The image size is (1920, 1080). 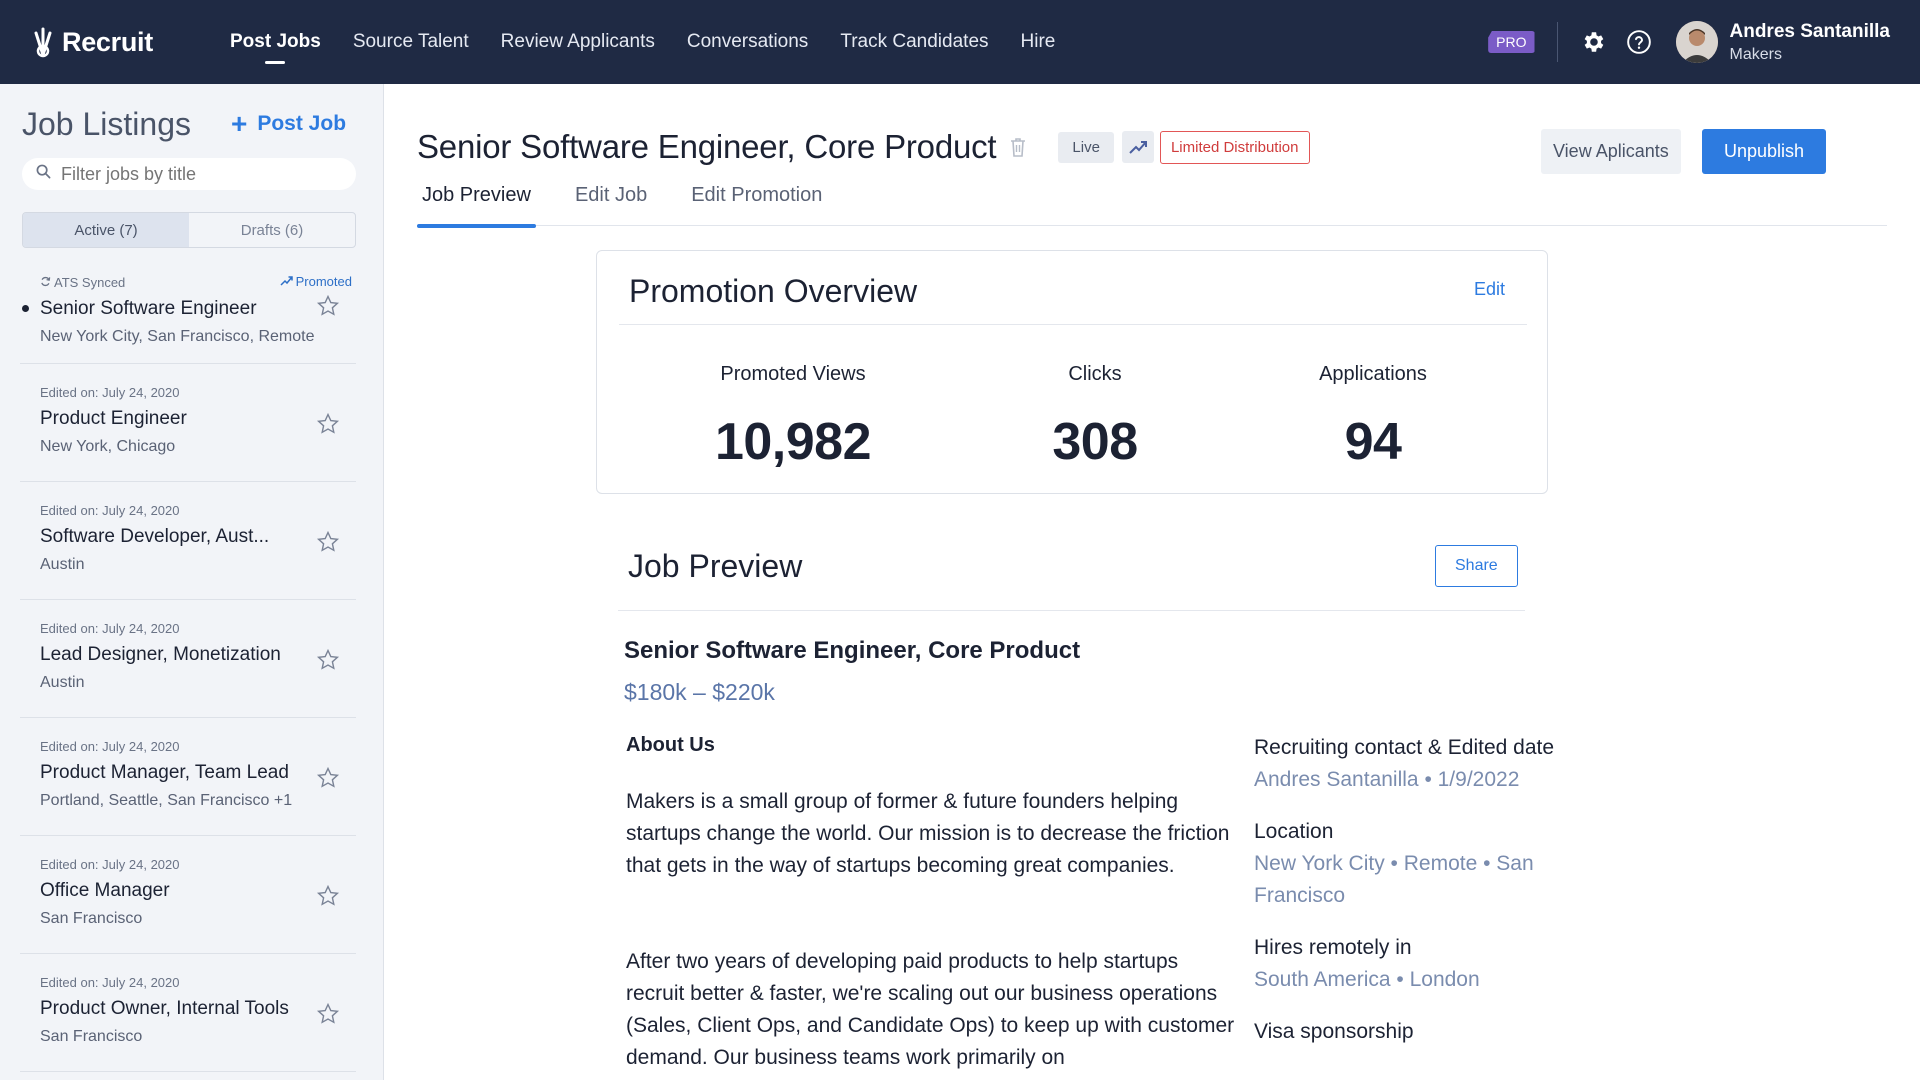 I want to click on user-org: Makers, so click(x=1755, y=54).